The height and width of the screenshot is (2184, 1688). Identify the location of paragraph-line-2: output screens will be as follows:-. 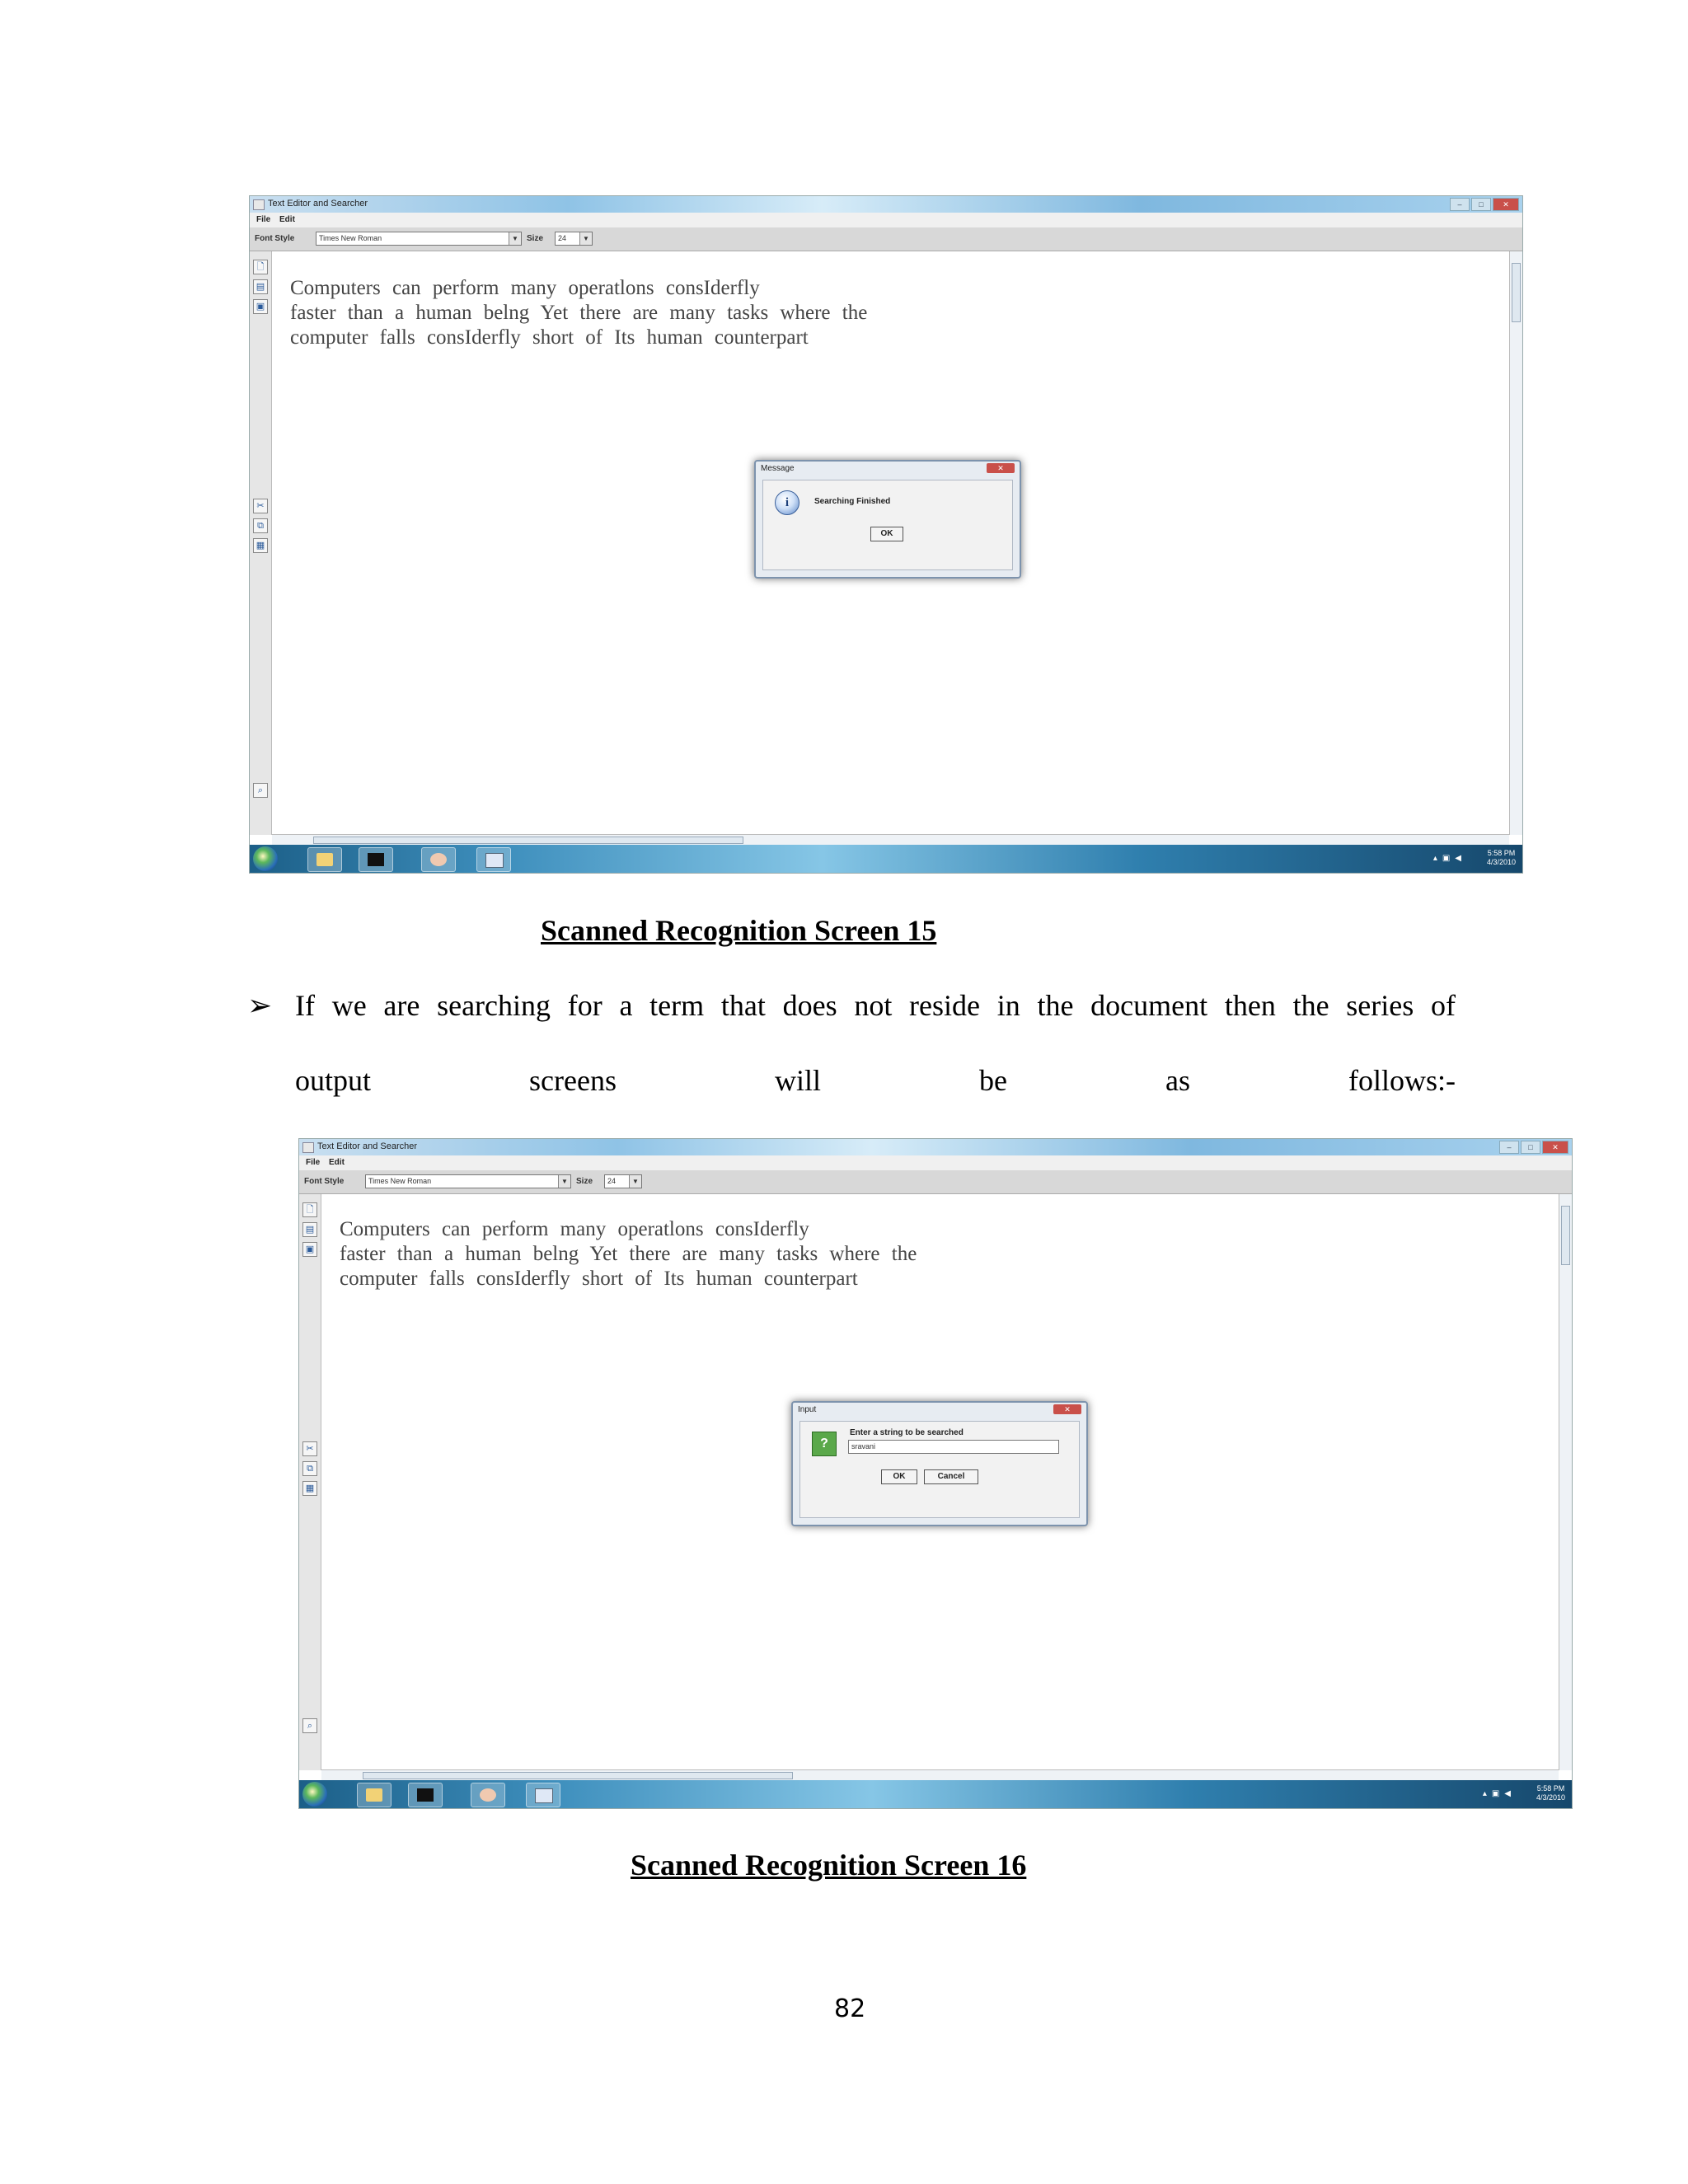
(876, 1083).